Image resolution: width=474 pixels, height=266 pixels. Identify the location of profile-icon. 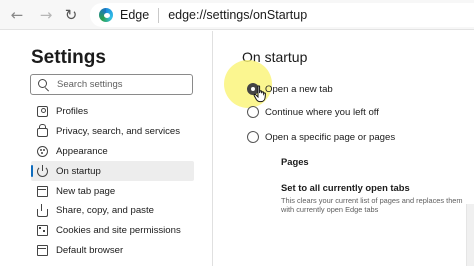
(42, 112).